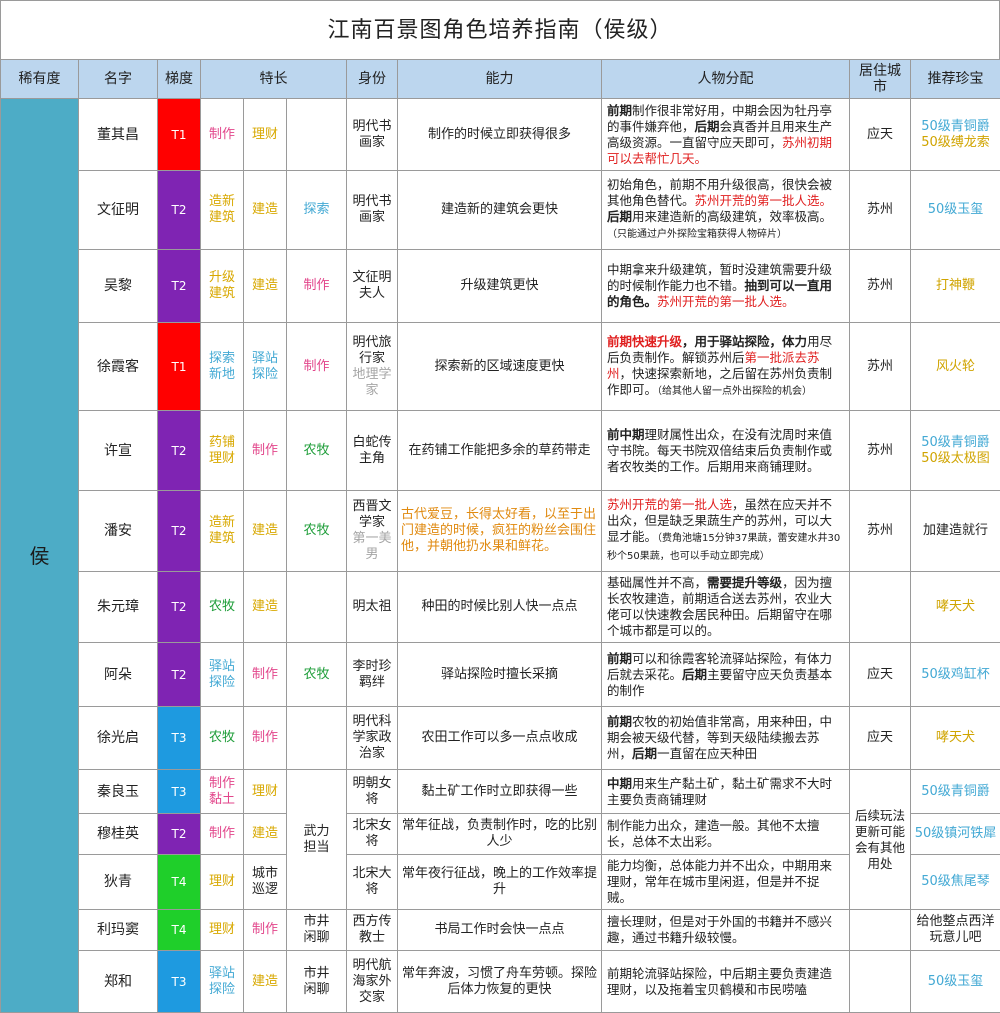 This screenshot has height=1013, width=1000. Describe the element at coordinates (744, 341) in the screenshot. I see `assignment-text: ，用于驿站探险，体力` at that location.